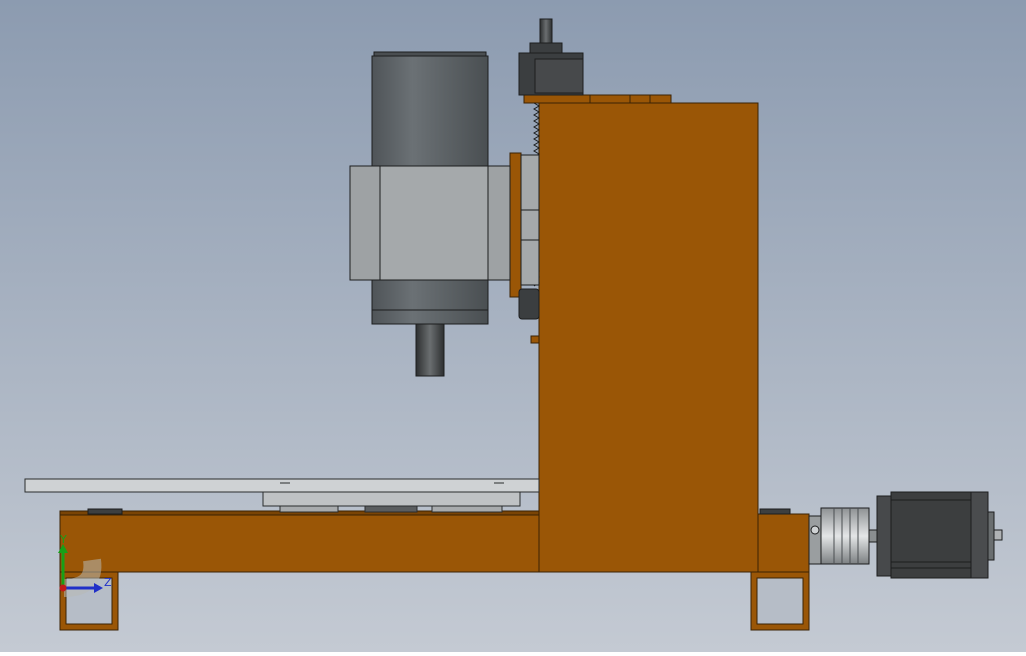 This screenshot has height=656, width=1026. What do you see at coordinates (282, 485) in the screenshot?
I see `table-top-plate` at bounding box center [282, 485].